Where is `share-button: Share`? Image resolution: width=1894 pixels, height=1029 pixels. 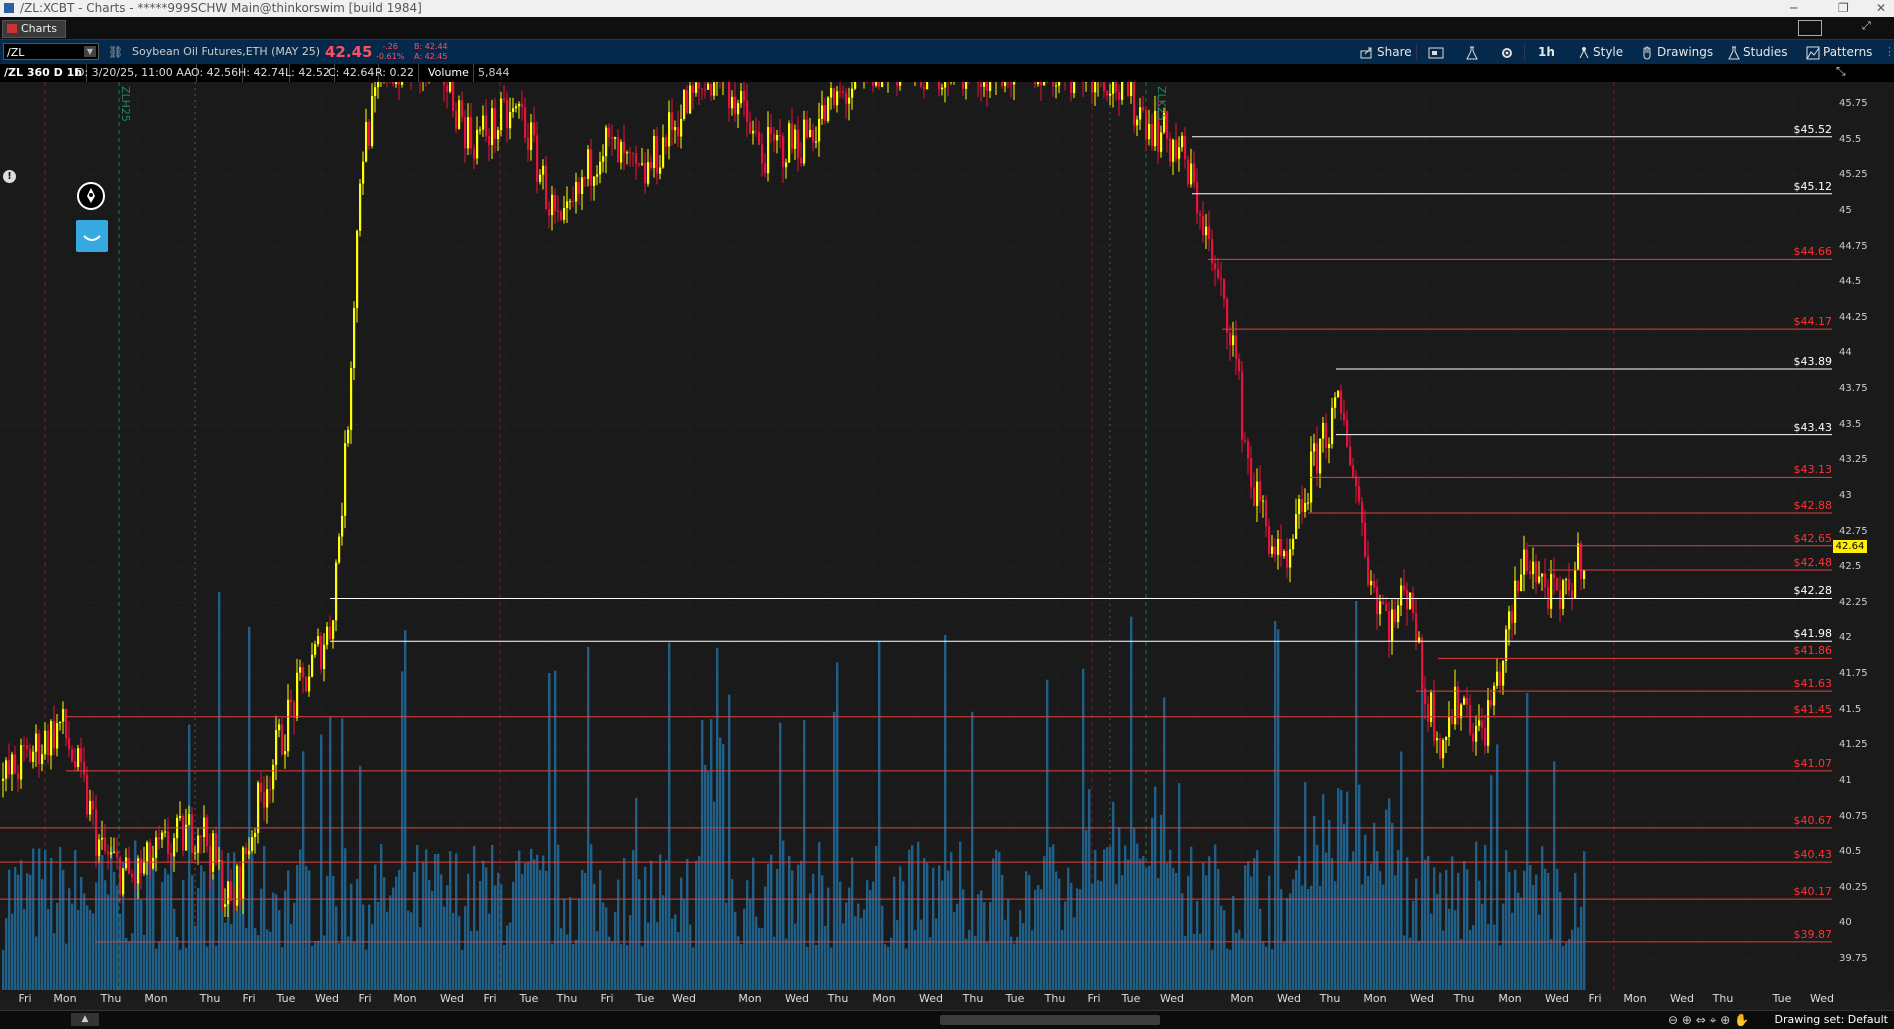
share-button: Share is located at coordinates (1386, 52).